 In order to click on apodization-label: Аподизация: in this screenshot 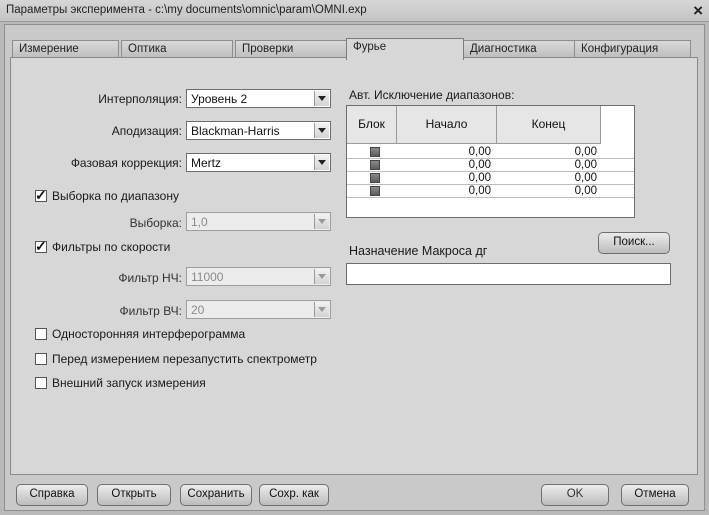, I will do `click(146, 131)`.